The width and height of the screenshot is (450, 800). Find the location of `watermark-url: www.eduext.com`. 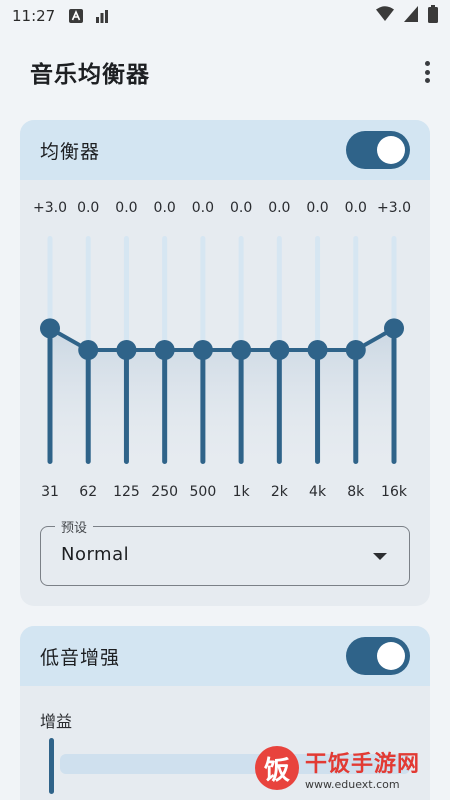

watermark-url: www.eduext.com is located at coordinates (352, 784).